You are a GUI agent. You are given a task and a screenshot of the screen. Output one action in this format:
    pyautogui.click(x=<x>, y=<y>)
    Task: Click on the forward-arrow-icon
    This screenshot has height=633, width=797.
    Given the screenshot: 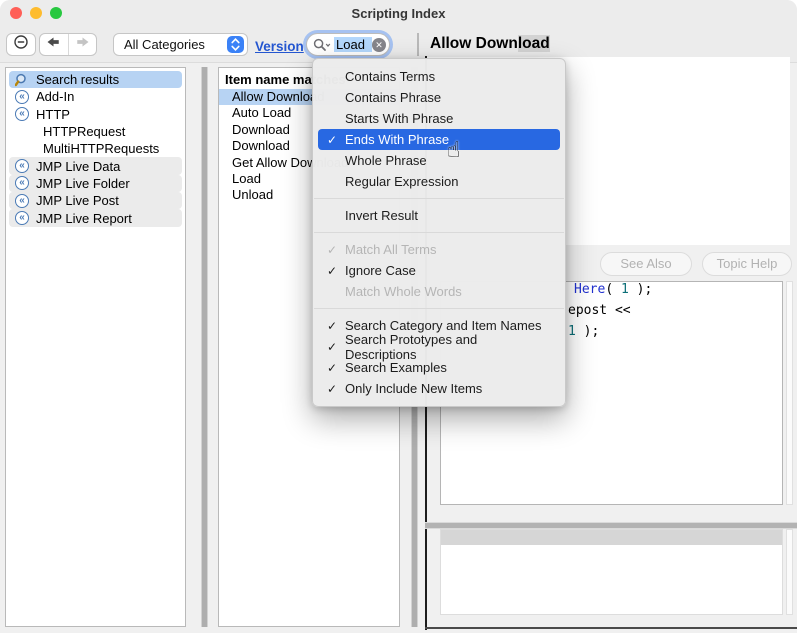 What is the action you would take?
    pyautogui.click(x=82, y=44)
    